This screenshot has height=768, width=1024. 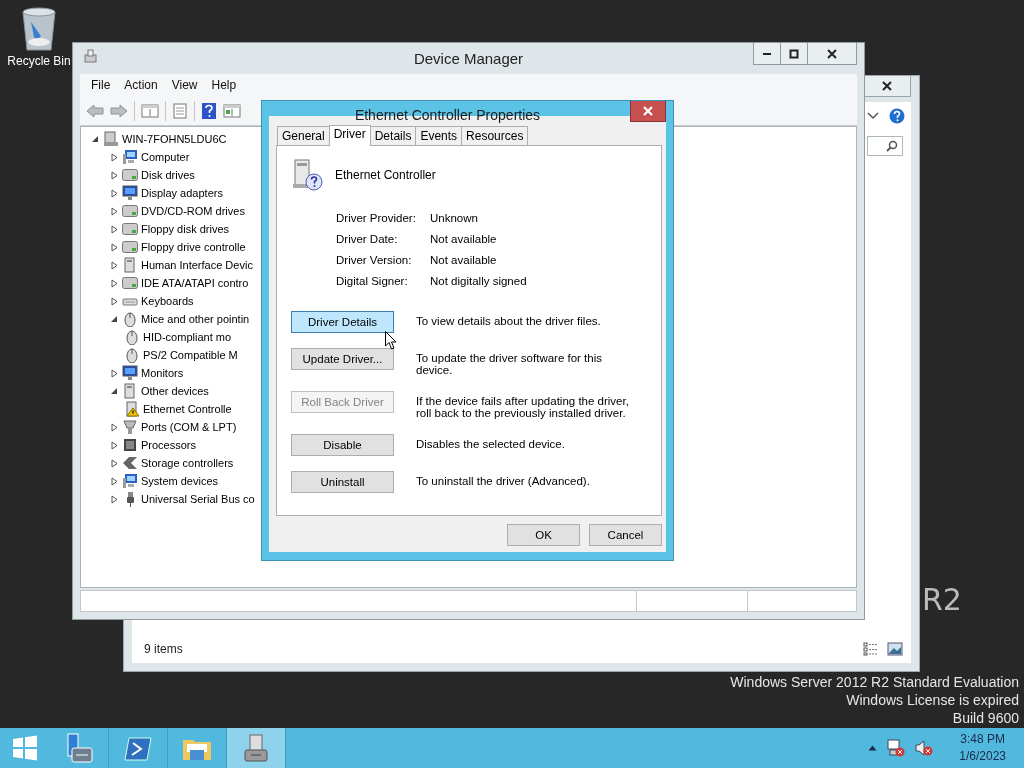 What do you see at coordinates (193, 247) in the screenshot?
I see `tree-item: Floppy drive controlle` at bounding box center [193, 247].